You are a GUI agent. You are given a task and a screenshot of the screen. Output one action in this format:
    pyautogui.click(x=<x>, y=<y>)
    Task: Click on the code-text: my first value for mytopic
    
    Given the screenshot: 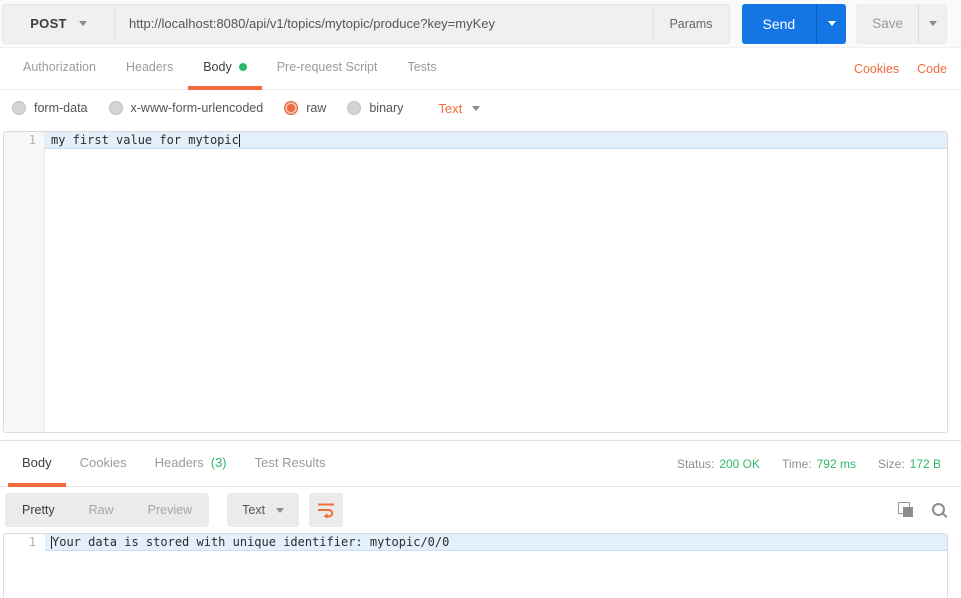 What is the action you would take?
    pyautogui.click(x=496, y=140)
    